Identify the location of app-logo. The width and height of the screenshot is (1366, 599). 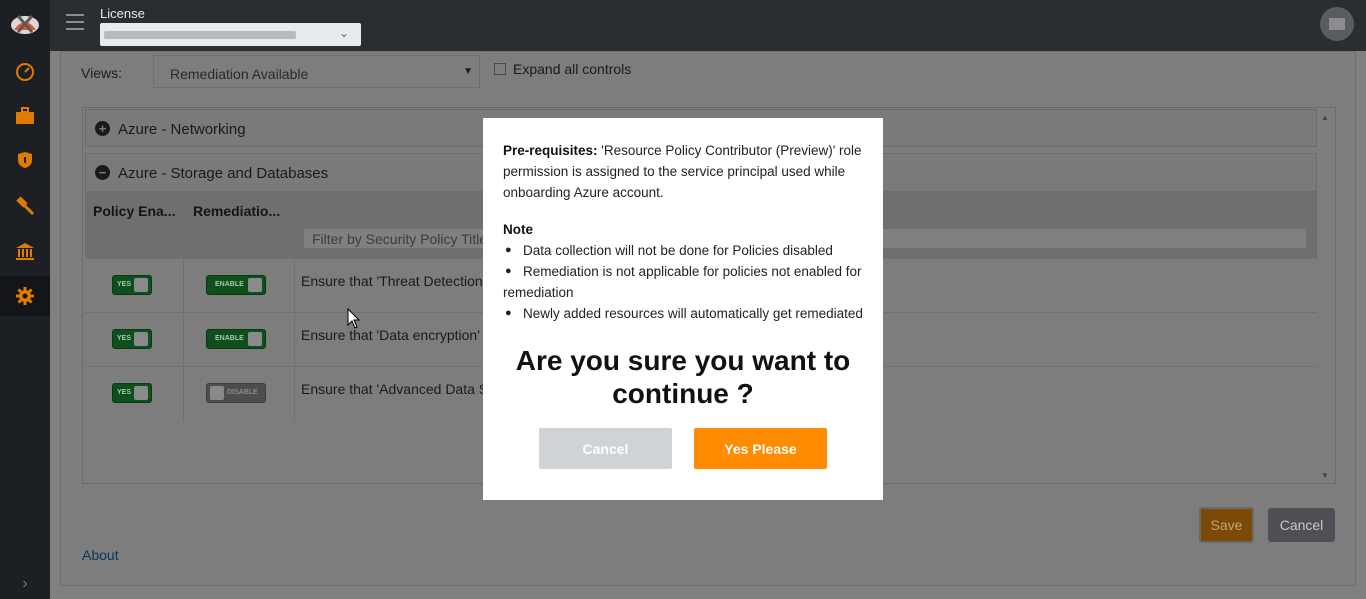
(25, 23).